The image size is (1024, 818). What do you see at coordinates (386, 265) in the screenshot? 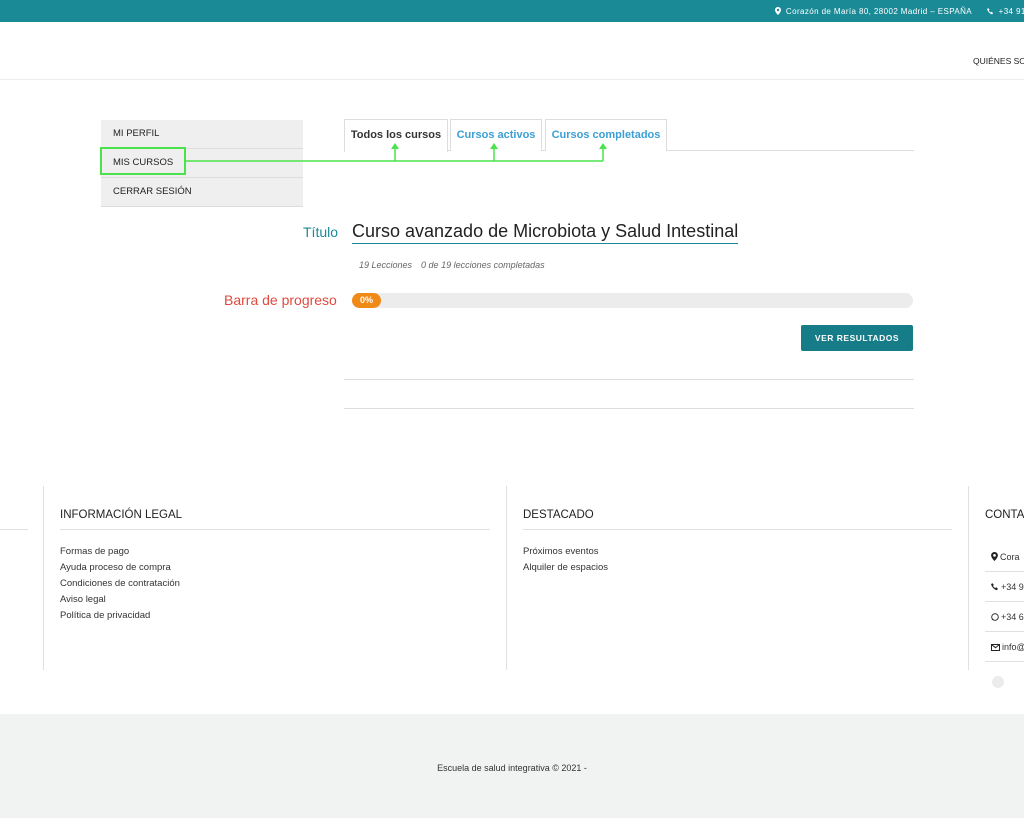
I see `course-lessons-count: 19 Lecciones` at bounding box center [386, 265].